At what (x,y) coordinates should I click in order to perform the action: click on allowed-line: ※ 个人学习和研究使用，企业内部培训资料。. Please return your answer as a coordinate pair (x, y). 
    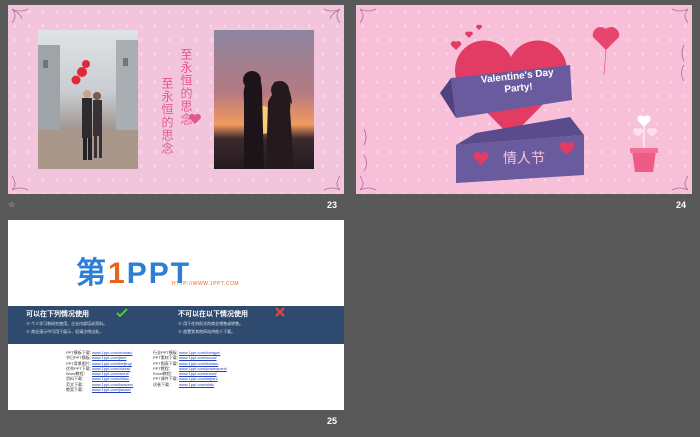
    Looking at the image, I should click on (67, 323).